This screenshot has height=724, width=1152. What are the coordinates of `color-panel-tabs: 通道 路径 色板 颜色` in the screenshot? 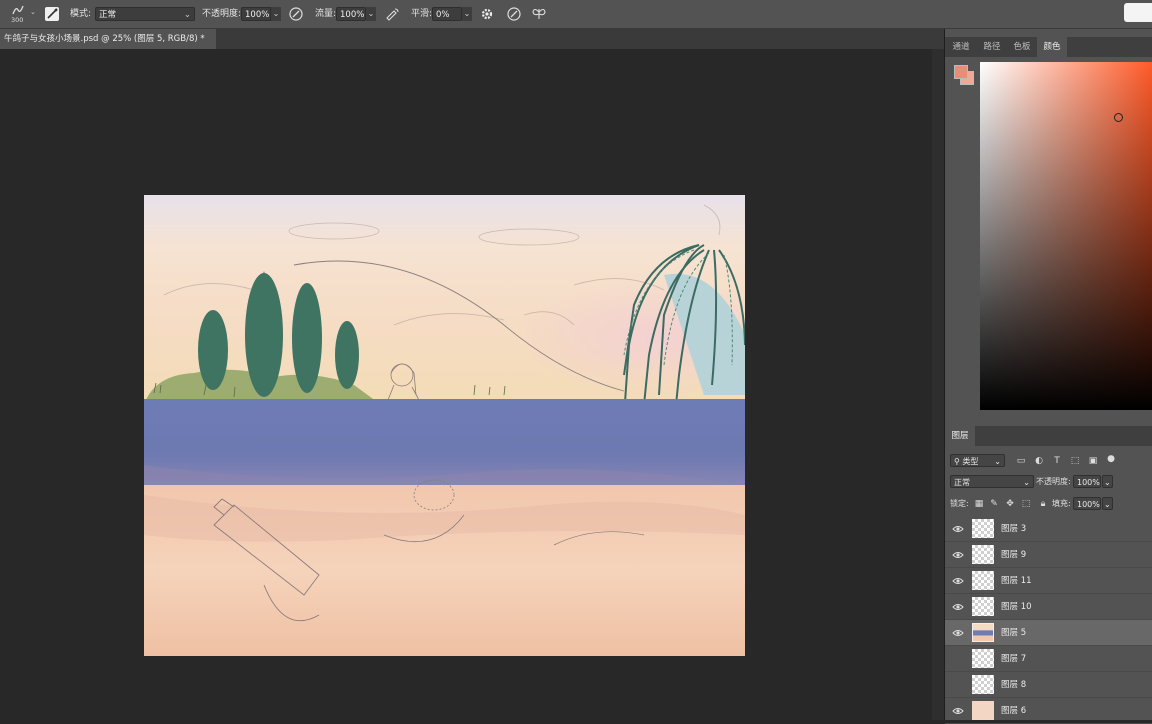 It's located at (1048, 47).